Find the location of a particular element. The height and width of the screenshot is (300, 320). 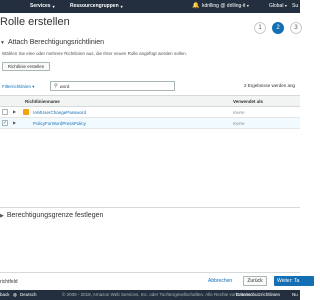

search-box: ⚲ is located at coordinates (112, 86).